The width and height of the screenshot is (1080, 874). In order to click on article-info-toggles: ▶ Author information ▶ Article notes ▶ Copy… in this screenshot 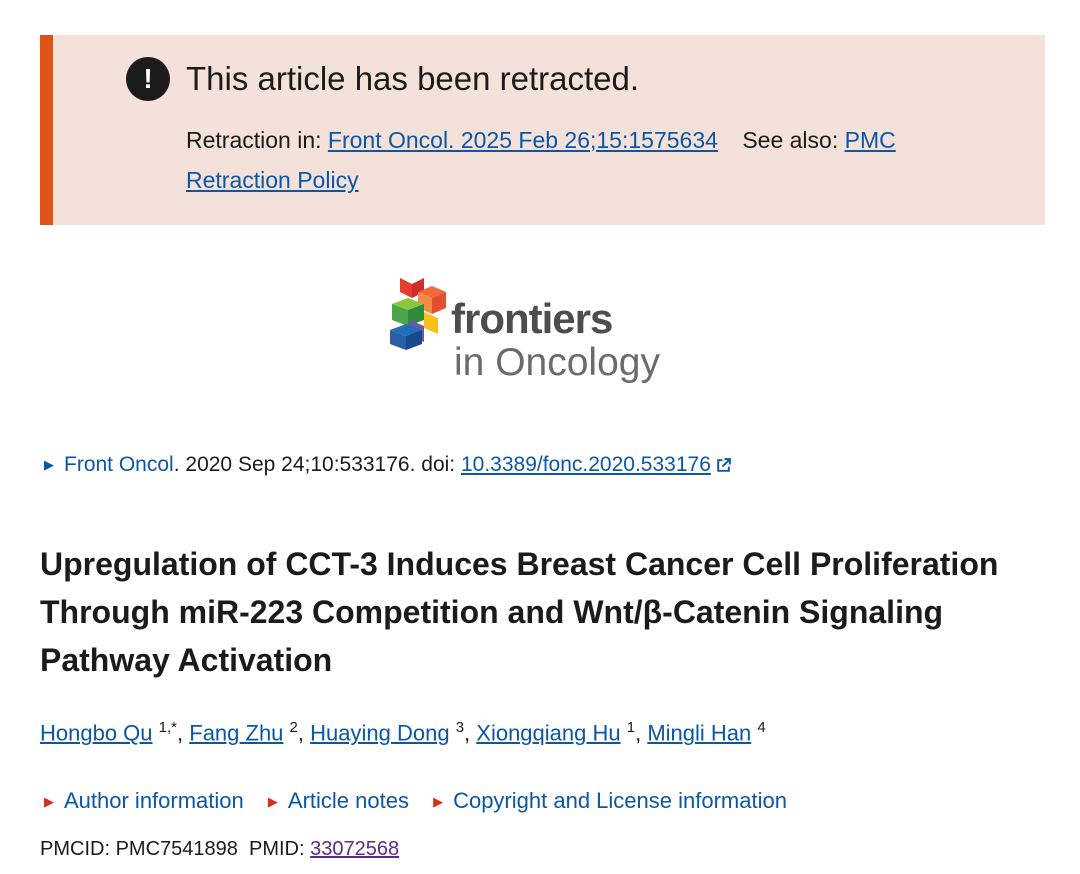, I will do `click(424, 802)`.